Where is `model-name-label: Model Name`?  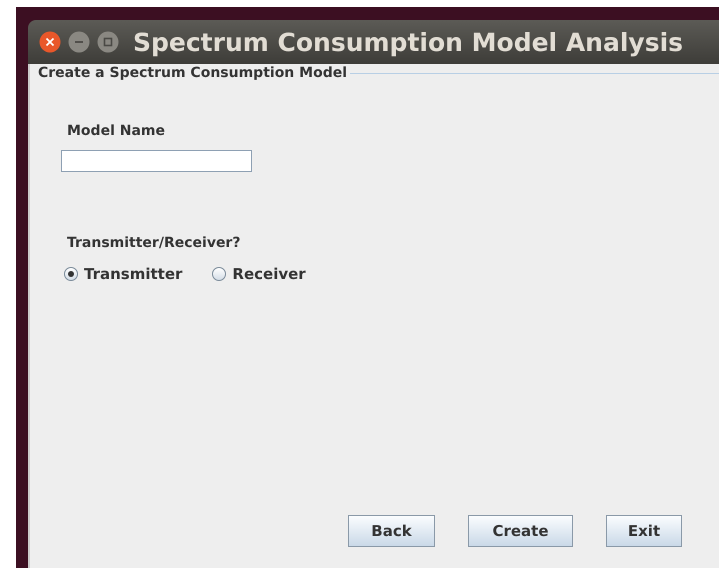
model-name-label: Model Name is located at coordinates (116, 131).